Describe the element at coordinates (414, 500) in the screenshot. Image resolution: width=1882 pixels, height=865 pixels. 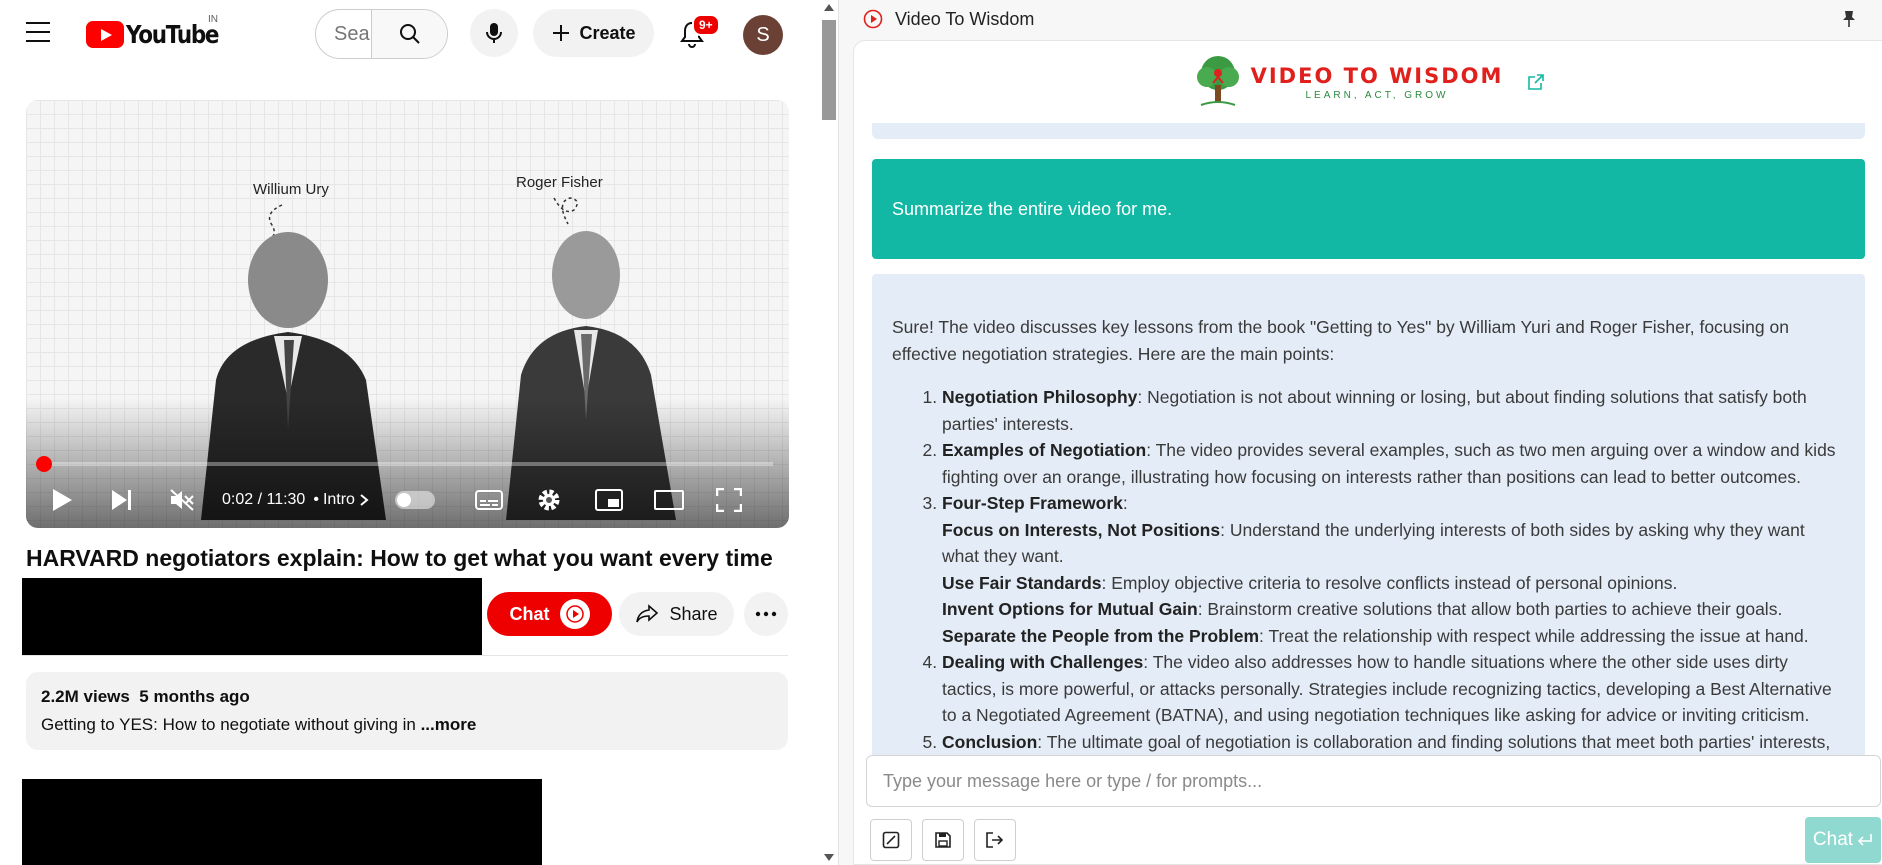
I see `autoplay-toggle` at that location.